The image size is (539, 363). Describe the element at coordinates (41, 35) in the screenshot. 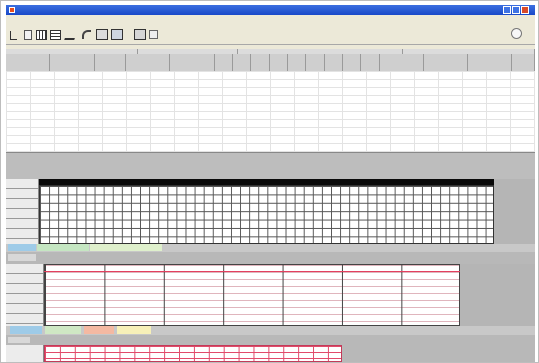

I see `table-icon` at that location.